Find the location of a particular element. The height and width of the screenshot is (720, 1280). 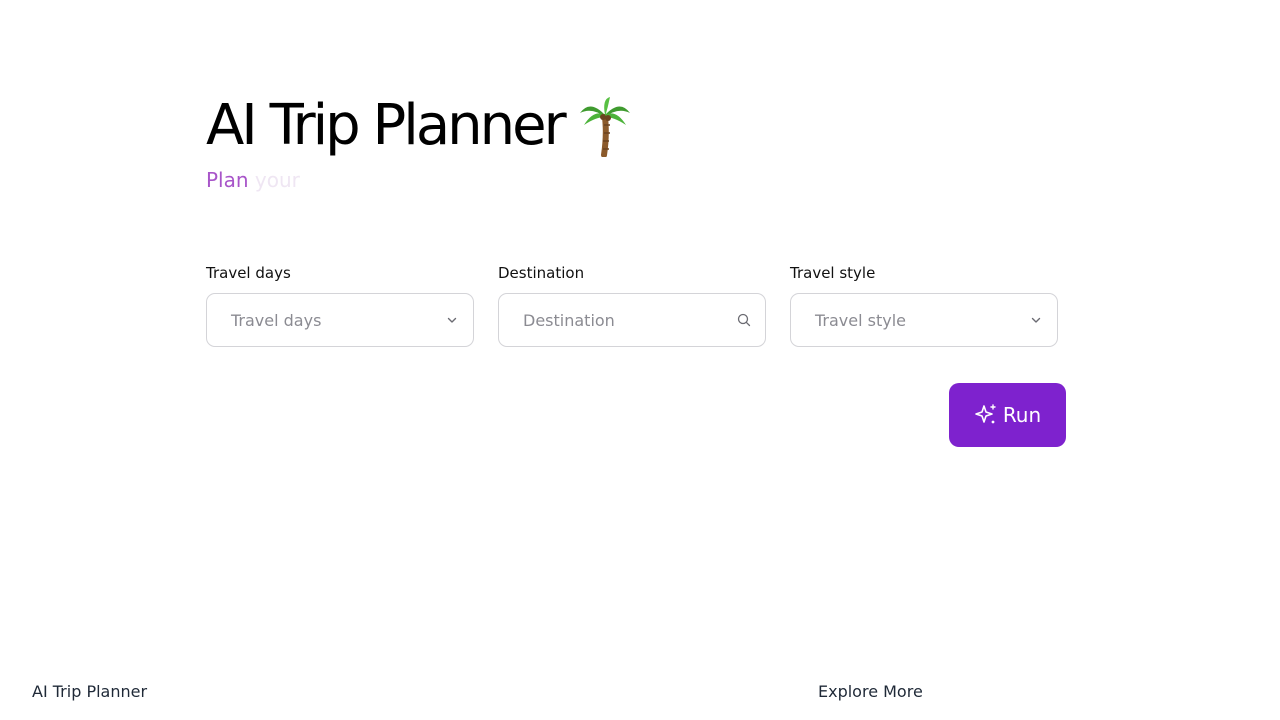

travel-days-label: Travel days is located at coordinates (248, 273).